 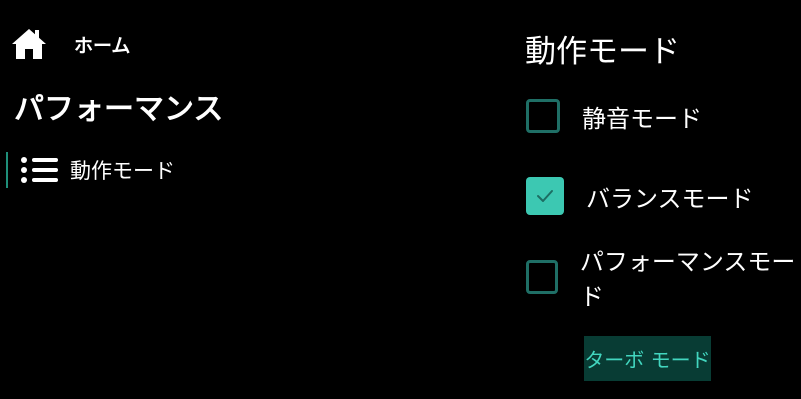 I want to click on option-label: 静音モード, so click(x=642, y=118).